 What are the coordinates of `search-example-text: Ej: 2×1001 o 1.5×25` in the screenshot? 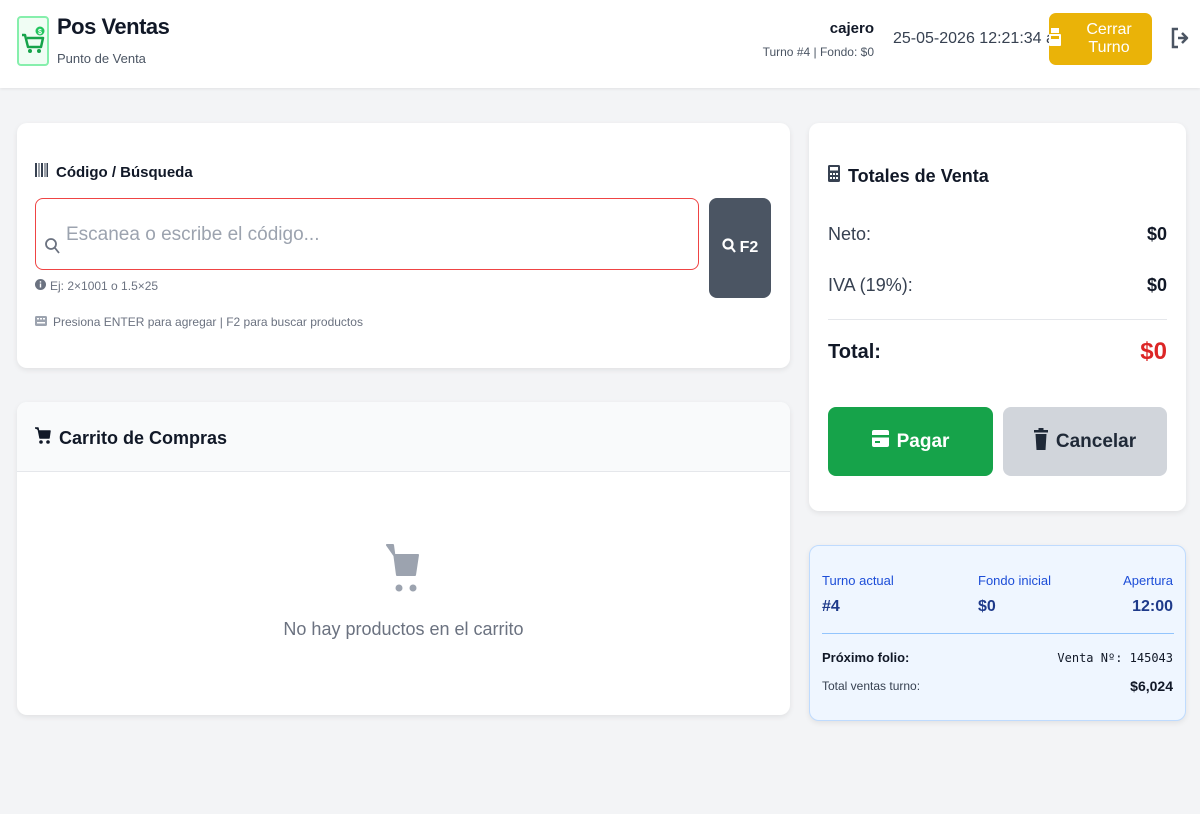 It's located at (104, 286).